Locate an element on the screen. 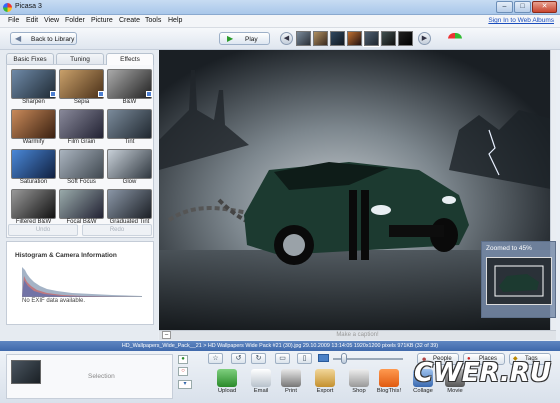 The width and height of the screenshot is (560, 403). menu-file: File is located at coordinates (13, 20).